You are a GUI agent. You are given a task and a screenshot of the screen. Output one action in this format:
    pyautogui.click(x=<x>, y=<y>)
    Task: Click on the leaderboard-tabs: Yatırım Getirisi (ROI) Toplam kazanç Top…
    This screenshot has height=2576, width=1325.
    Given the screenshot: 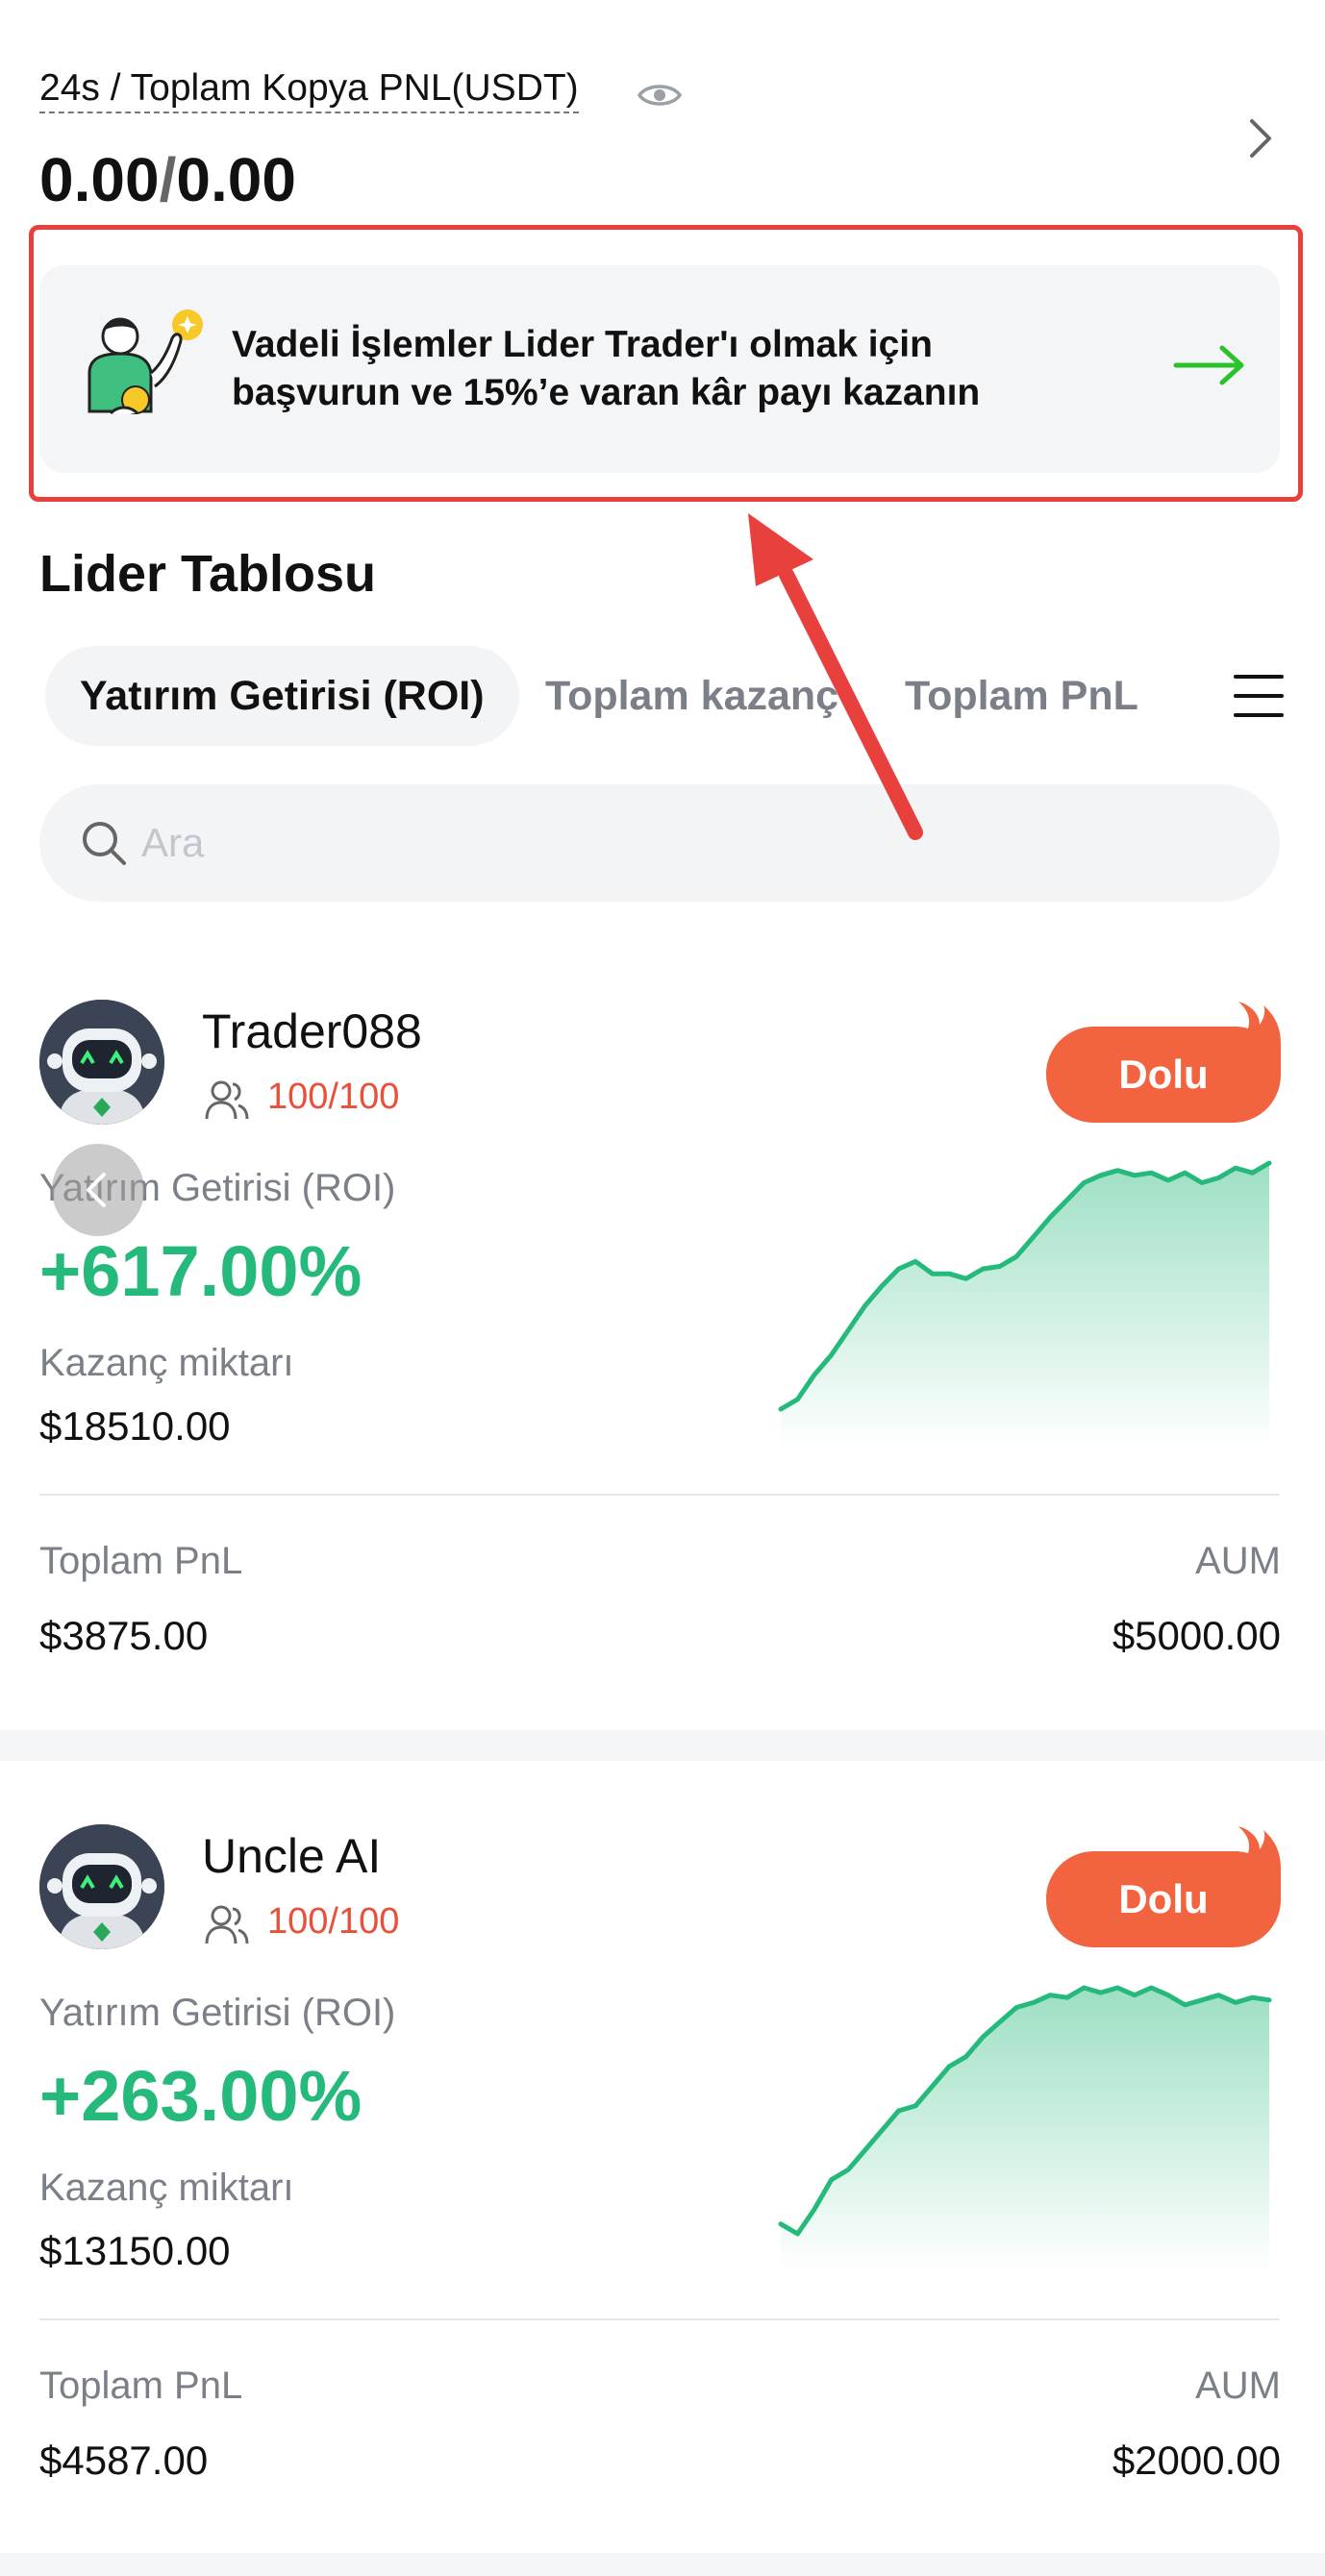 What is the action you would take?
    pyautogui.click(x=662, y=696)
    